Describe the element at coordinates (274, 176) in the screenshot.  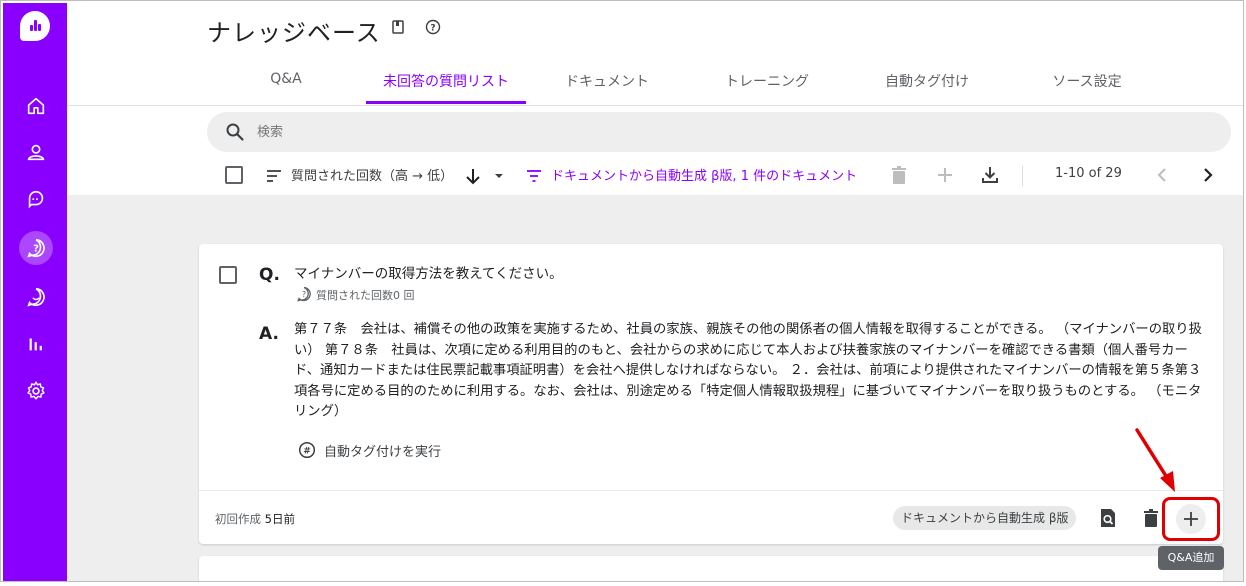
I see `sort-icon` at that location.